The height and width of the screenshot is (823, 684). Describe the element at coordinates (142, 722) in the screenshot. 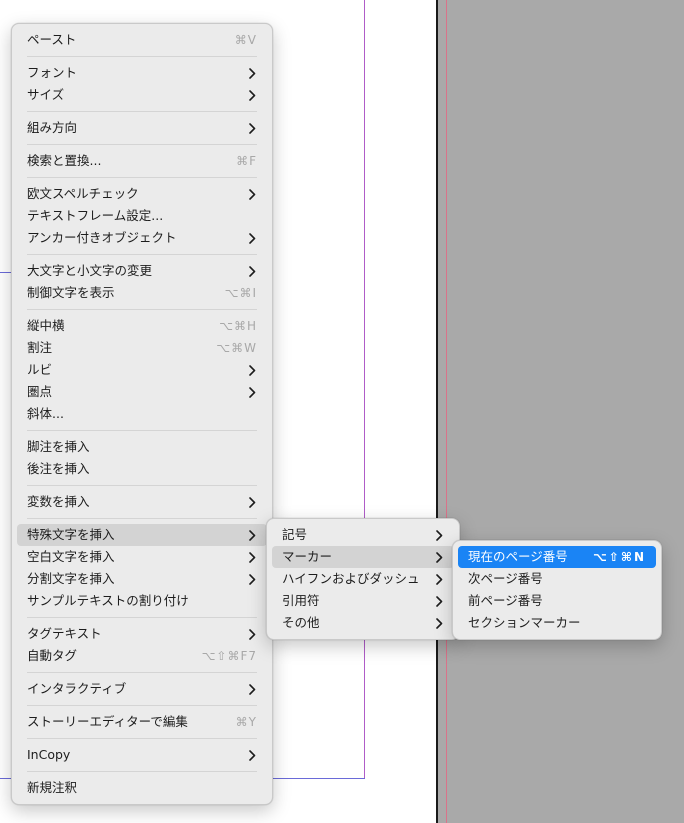

I see `menu-item: ストーリーエディターで編集 ⌘Y` at that location.